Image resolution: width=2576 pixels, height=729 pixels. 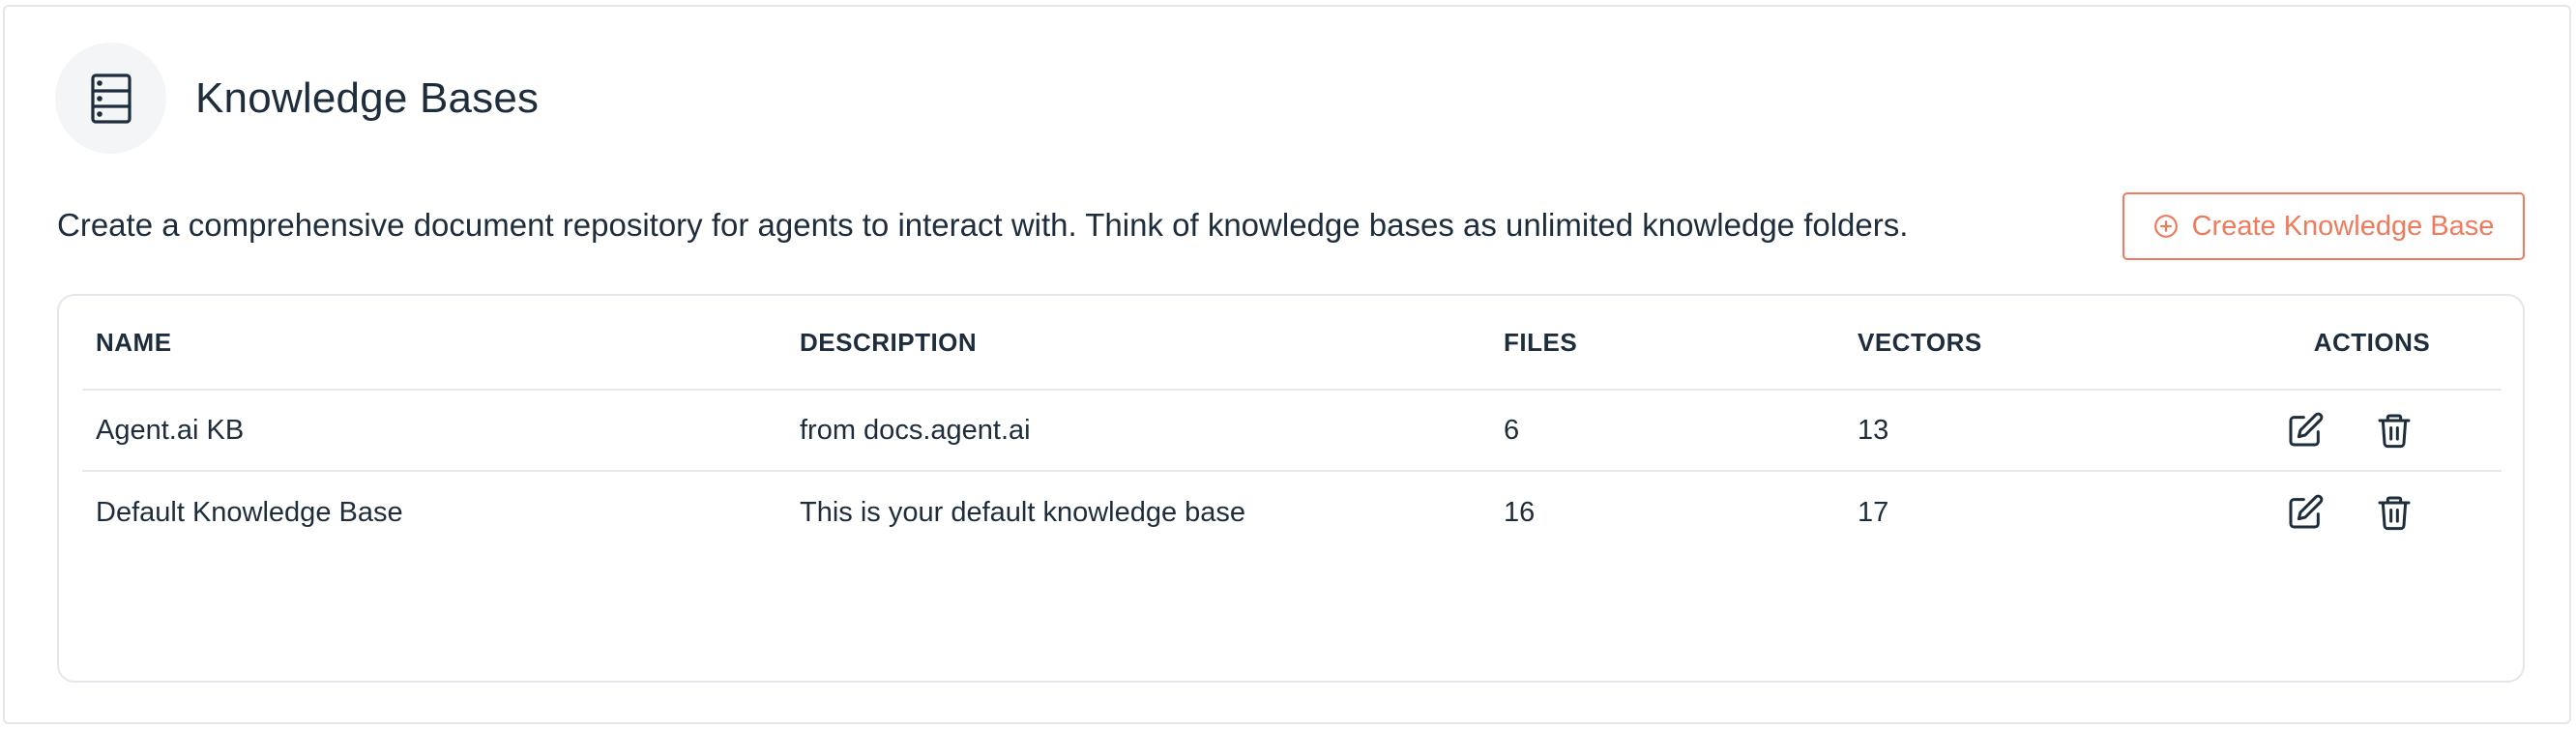 I want to click on row-name: Default Knowledge Base, so click(x=249, y=512).